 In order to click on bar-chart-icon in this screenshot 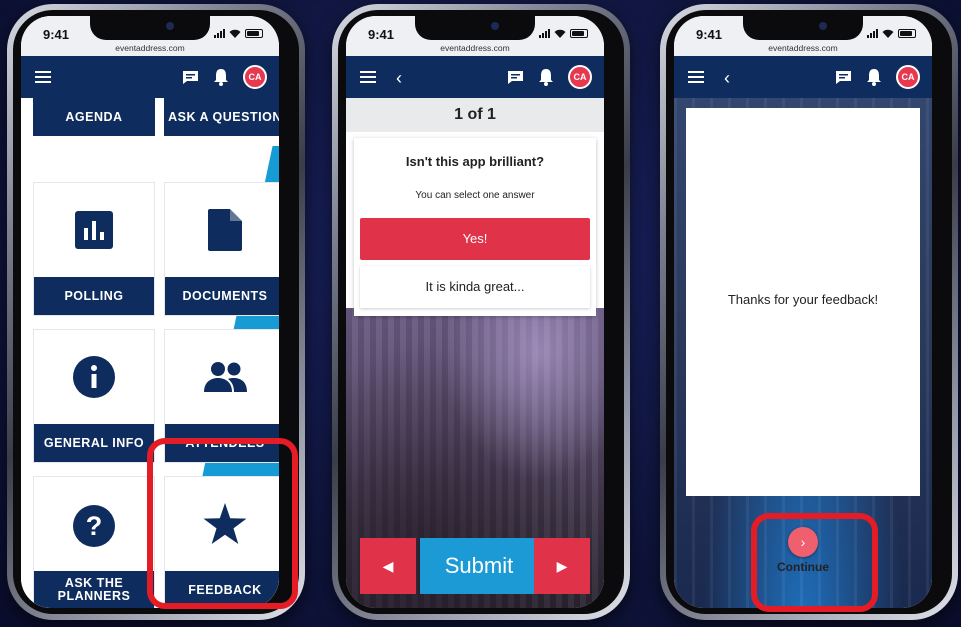, I will do `click(94, 230)`.